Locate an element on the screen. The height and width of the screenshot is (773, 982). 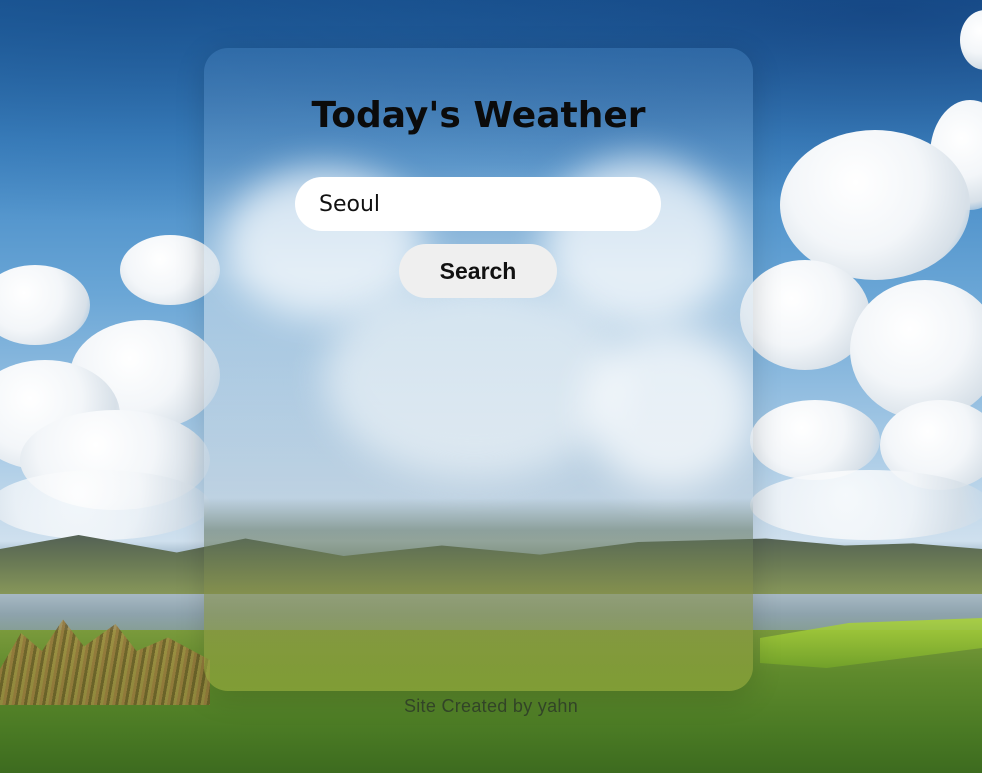
city-search-input is located at coordinates (478, 204).